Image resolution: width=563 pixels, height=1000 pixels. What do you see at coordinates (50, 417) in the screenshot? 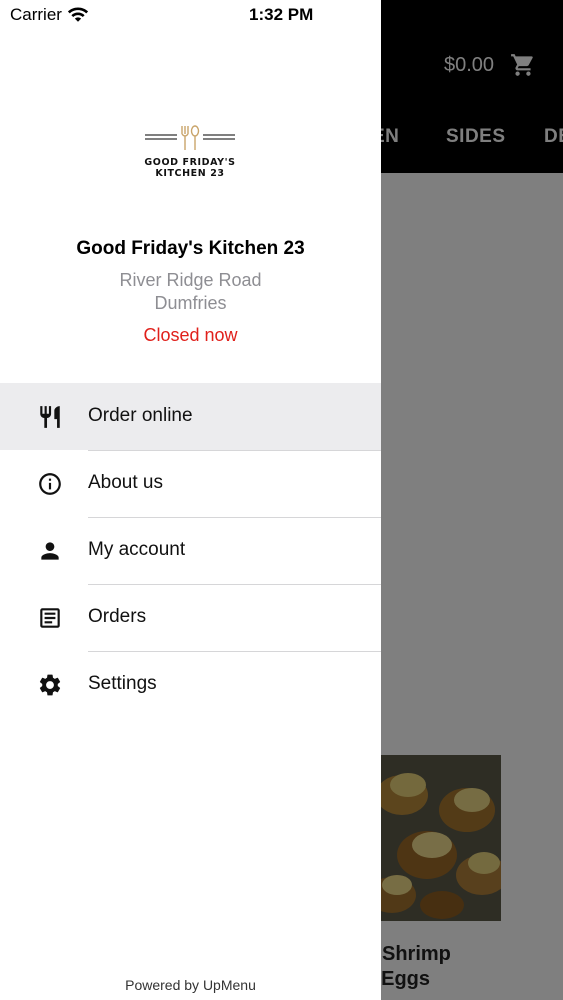
I see `cutlery-icon` at bounding box center [50, 417].